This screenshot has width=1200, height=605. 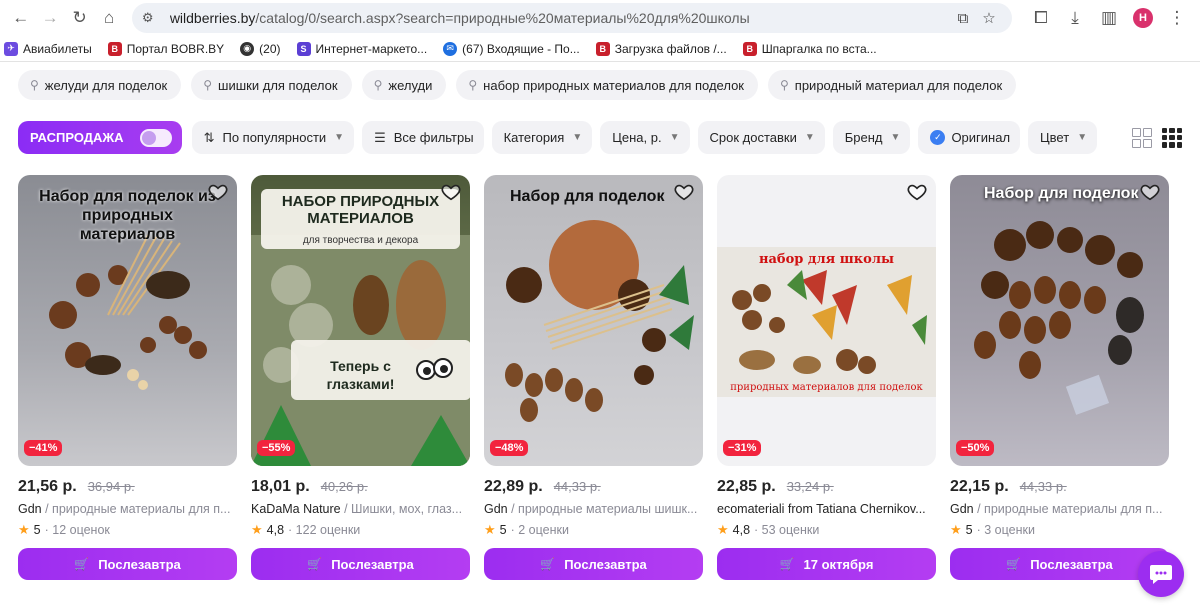 I want to click on suggestion-chip: ⚲ природный материал для поделок, so click(x=892, y=85).